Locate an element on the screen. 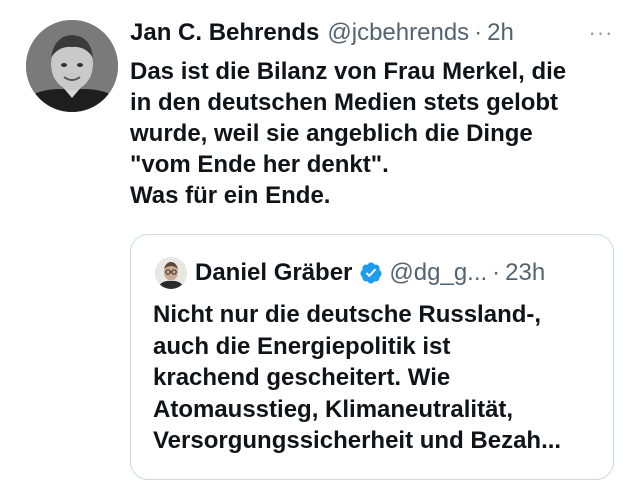  verified-badge-icon is located at coordinates (371, 273).